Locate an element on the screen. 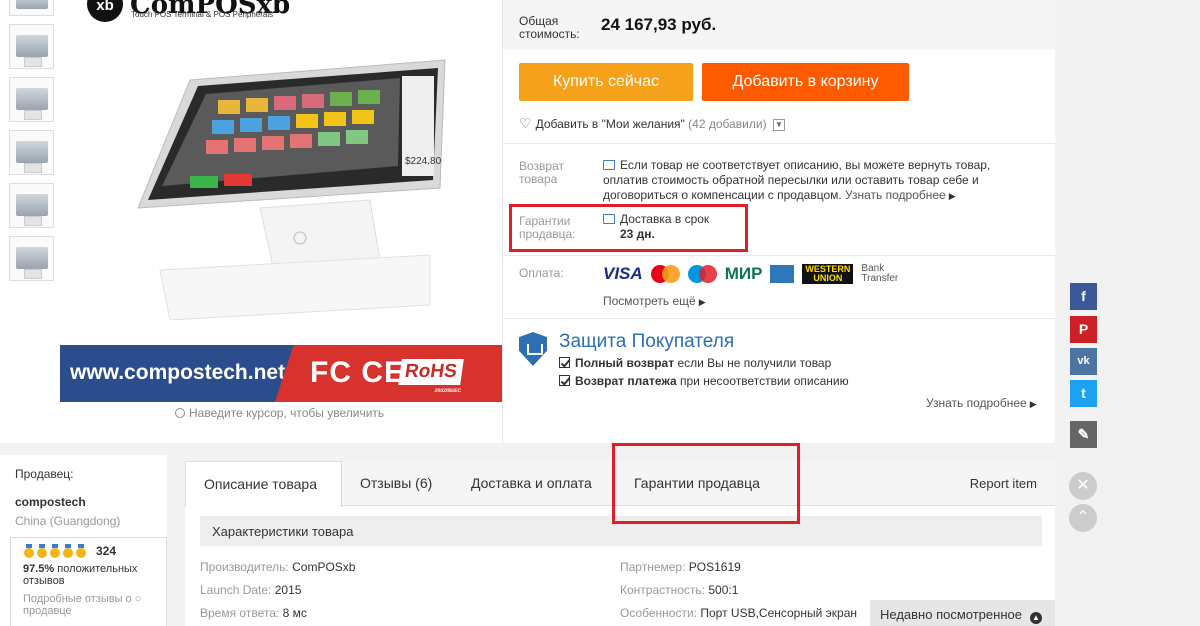 Image resolution: width=1200 pixels, height=626 pixels. seller-name: compostech is located at coordinates (91, 502).